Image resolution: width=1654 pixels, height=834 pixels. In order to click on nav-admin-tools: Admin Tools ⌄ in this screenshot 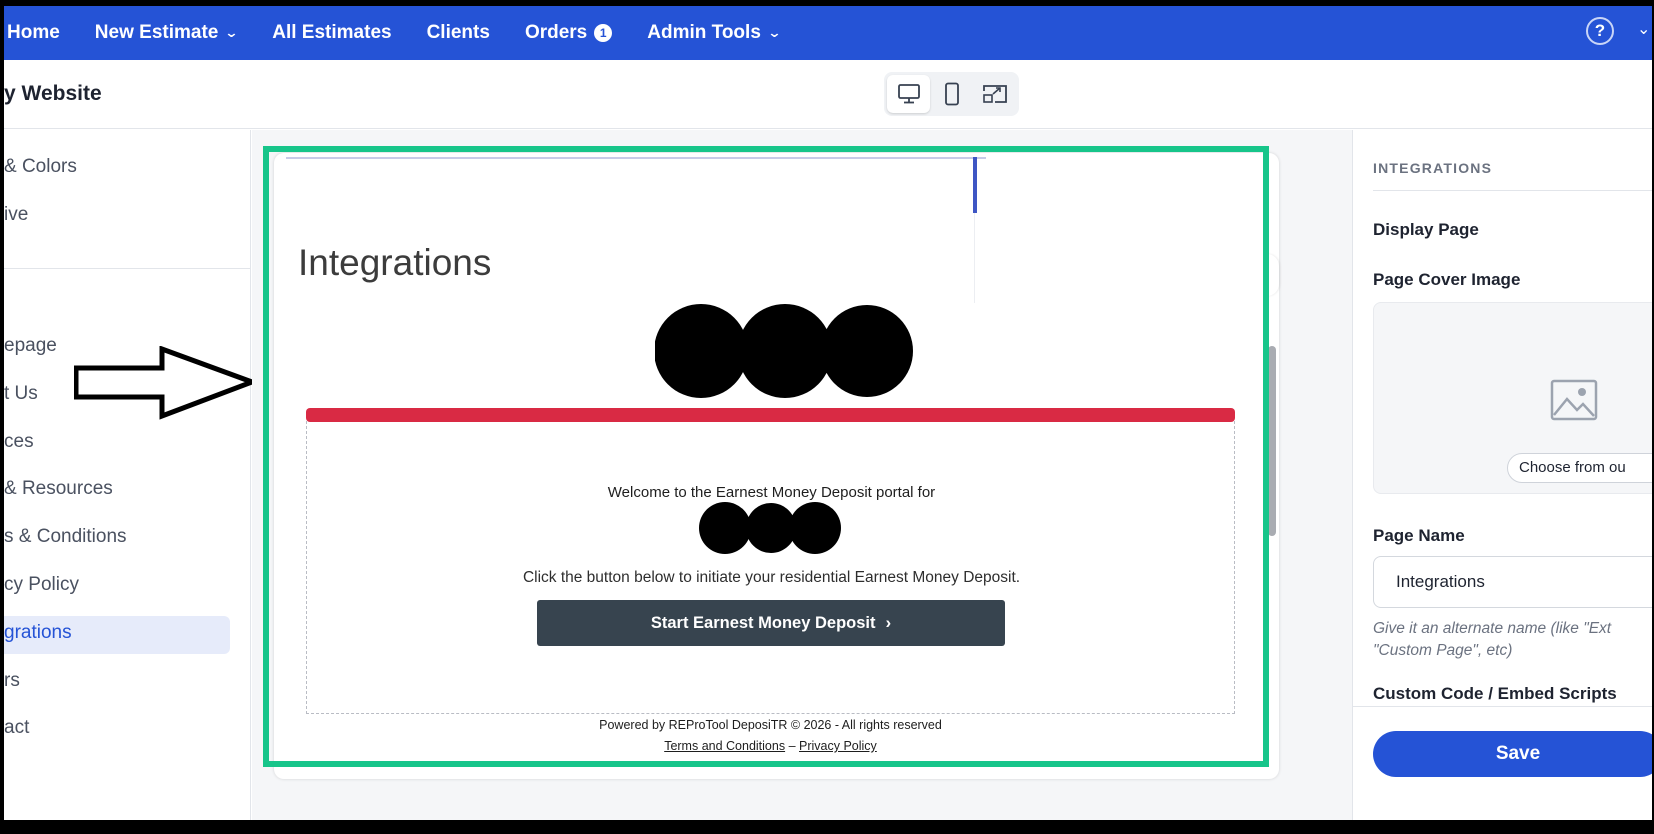, I will do `click(714, 33)`.